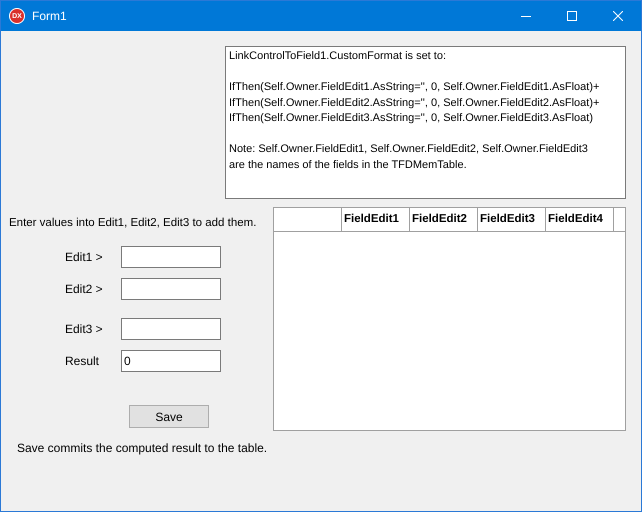  Describe the element at coordinates (133, 223) in the screenshot. I see `instruction-text: Enter values into Edit1, Edit2, Edit3 to add them.` at that location.